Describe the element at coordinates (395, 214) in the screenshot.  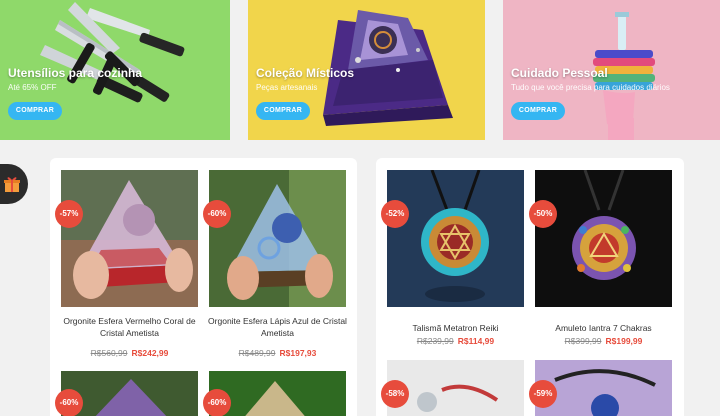
I see `discount-badge: -52%` at that location.